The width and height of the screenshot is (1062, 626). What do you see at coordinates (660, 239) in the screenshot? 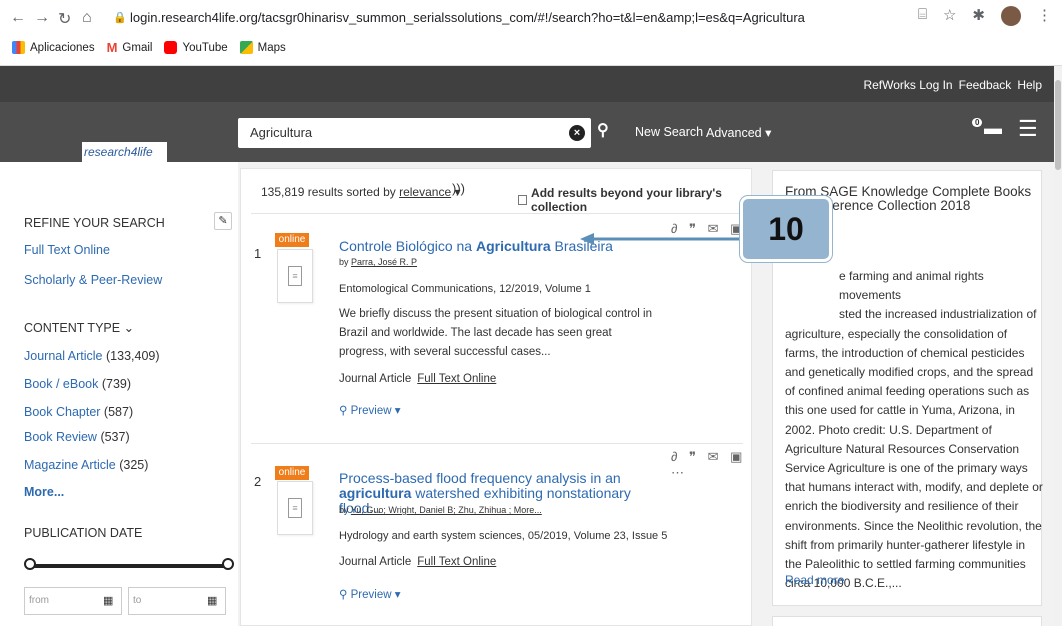
I see `annotation-arrow` at bounding box center [660, 239].